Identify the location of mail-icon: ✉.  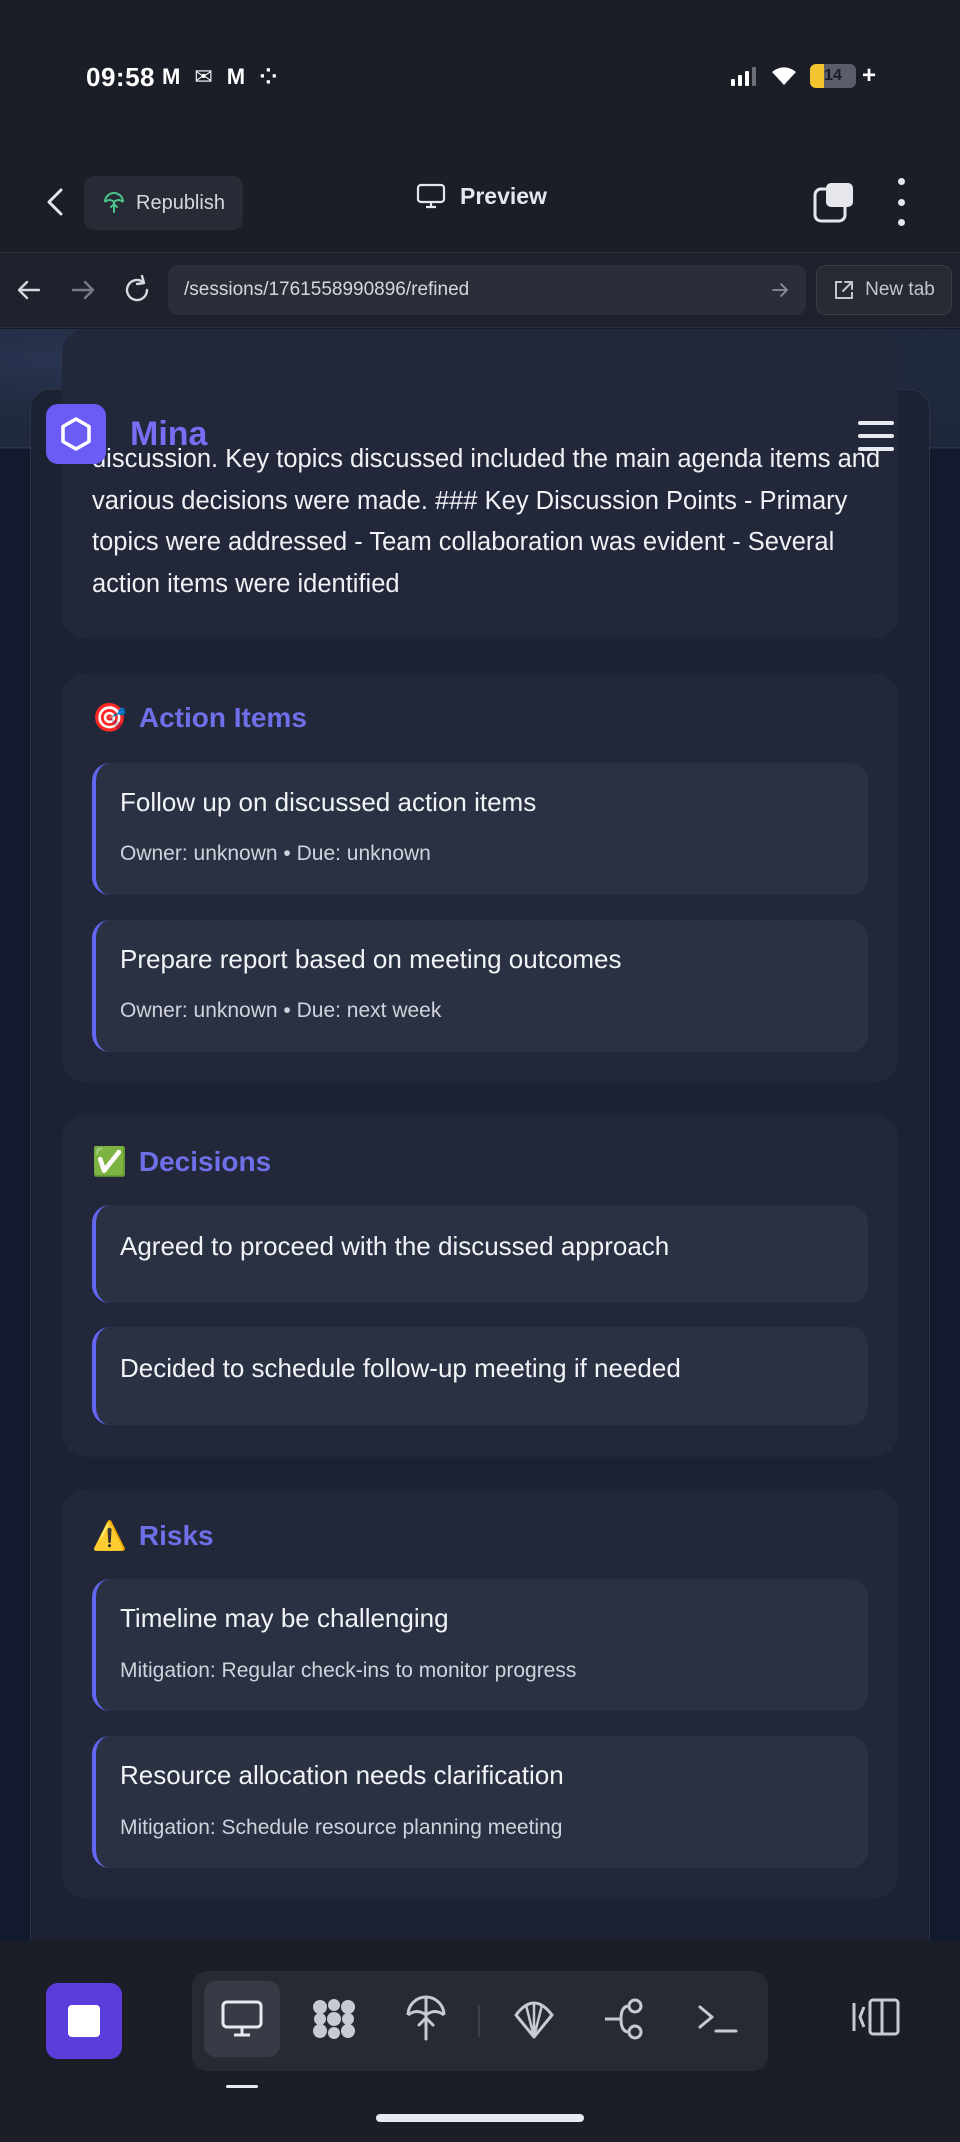
(203, 76).